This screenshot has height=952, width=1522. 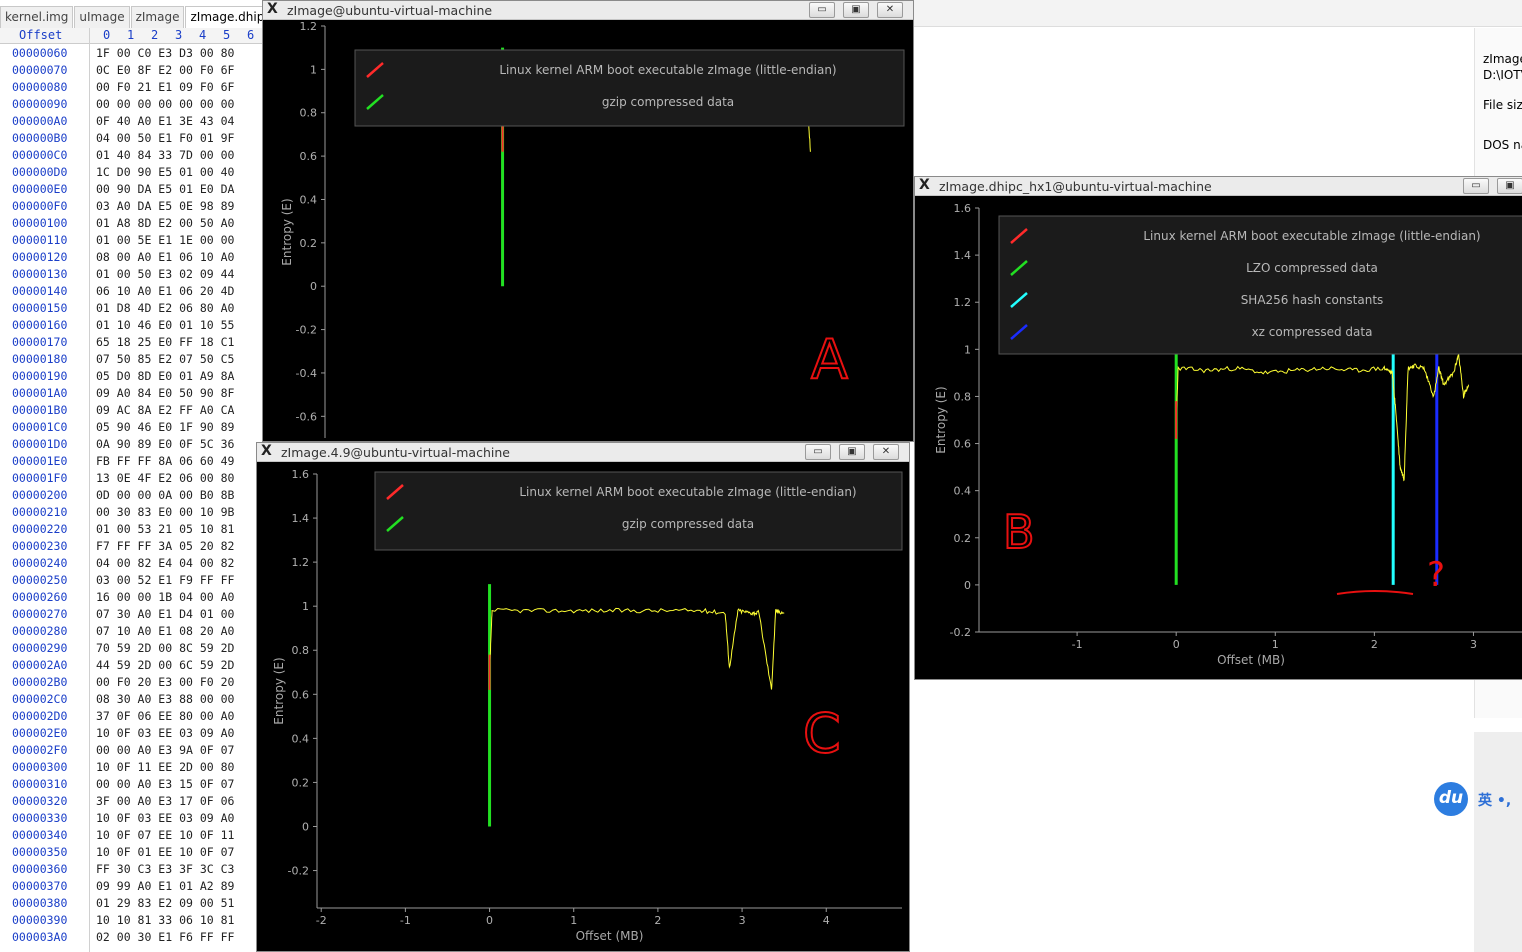 What do you see at coordinates (306, 416) in the screenshot?
I see `y-tick-label: -0.6` at bounding box center [306, 416].